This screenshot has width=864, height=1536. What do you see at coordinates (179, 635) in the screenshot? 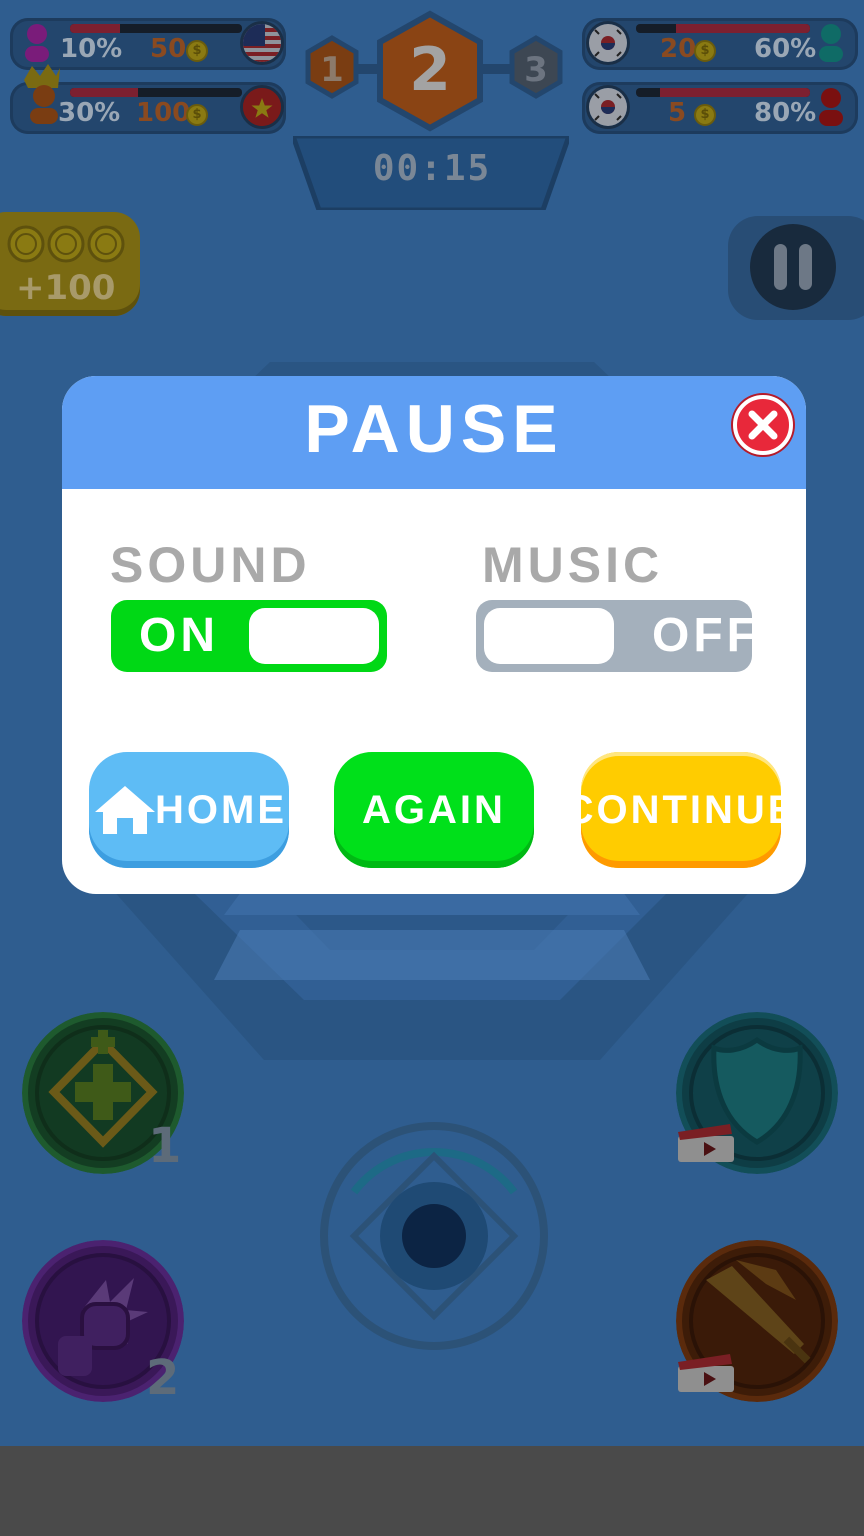
I see `sound-toggle-state: ON` at bounding box center [179, 635].